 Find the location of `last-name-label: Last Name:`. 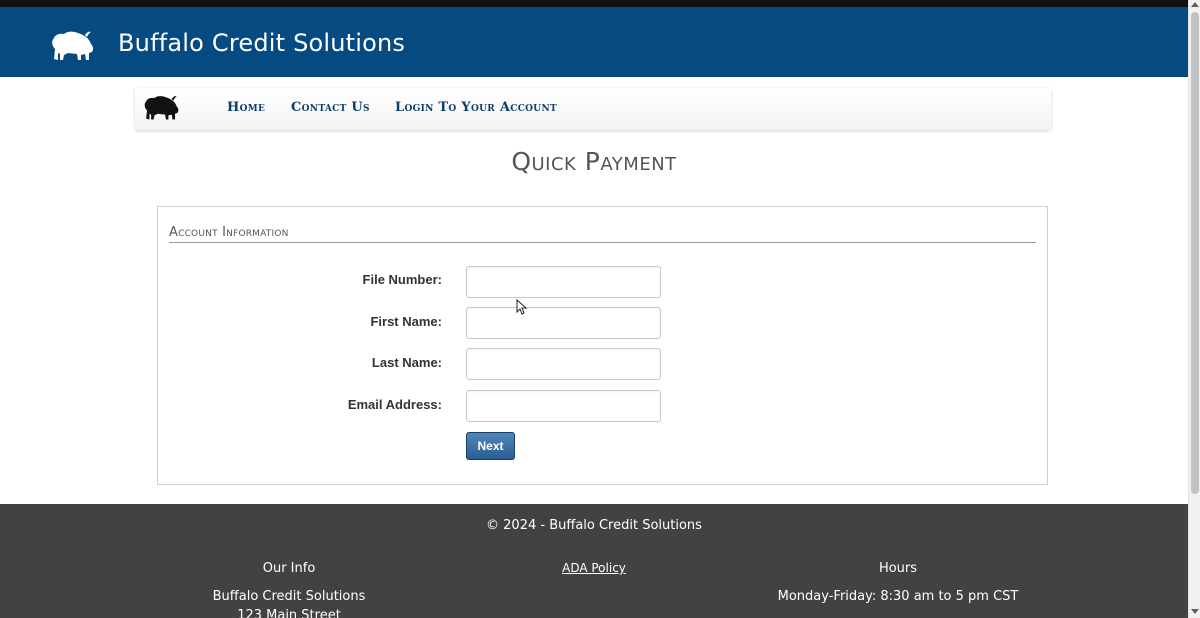

last-name-label: Last Name: is located at coordinates (406, 362).